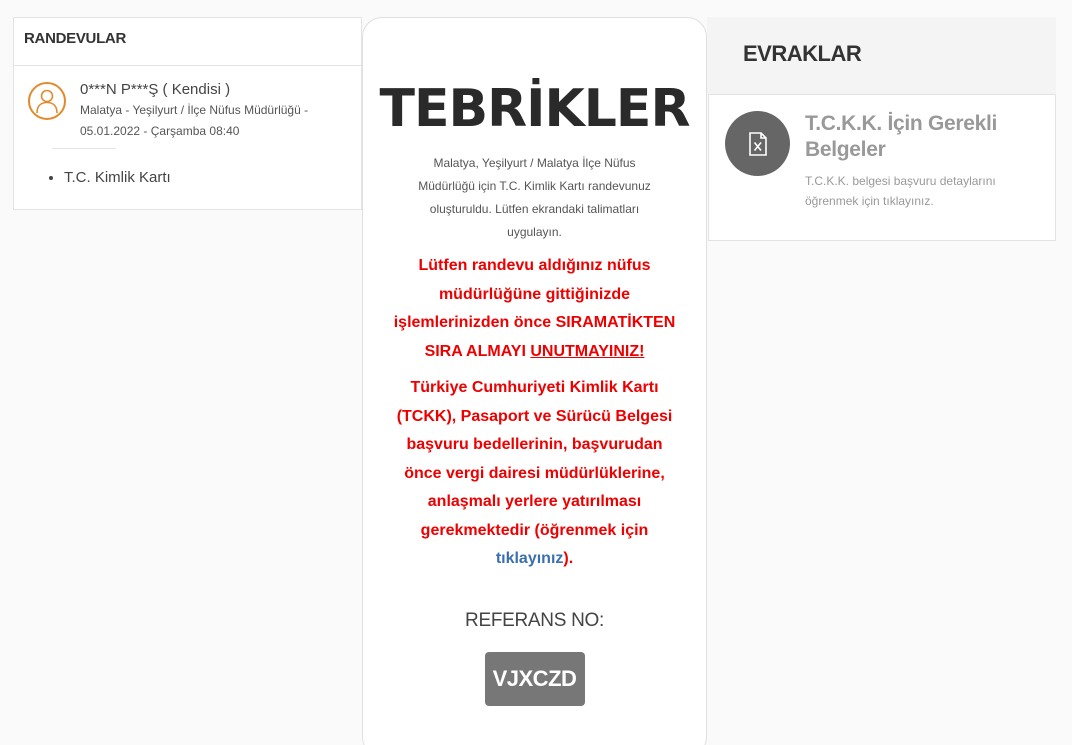  I want to click on document-title-link: T.C.K.K. İçin Gerekli Belgeler, so click(922, 137).